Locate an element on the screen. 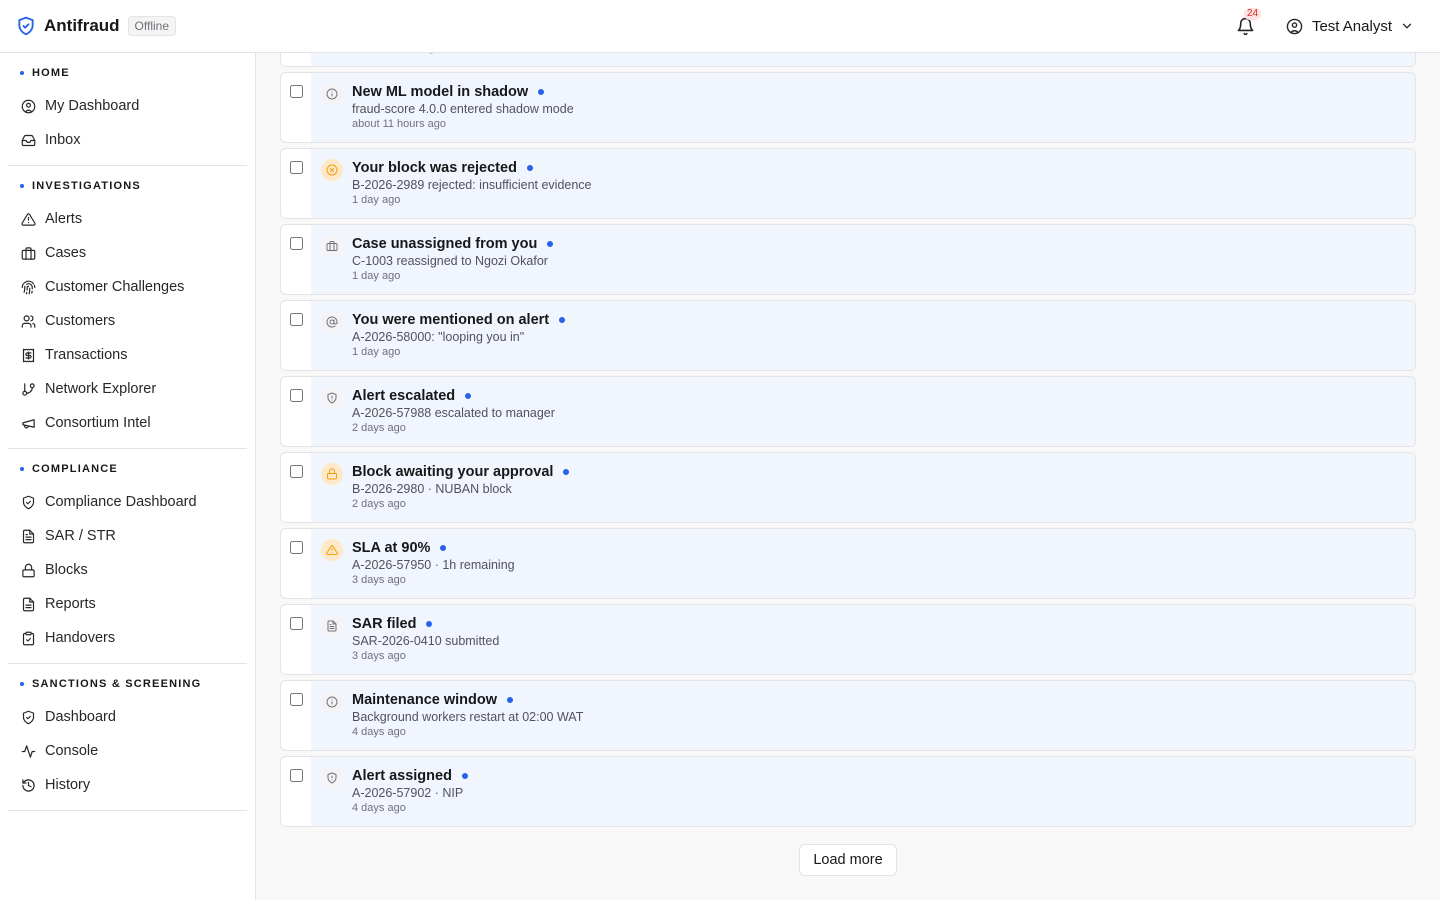  notification-subtitle: A-2026-57988 escalated to manager is located at coordinates (453, 413).